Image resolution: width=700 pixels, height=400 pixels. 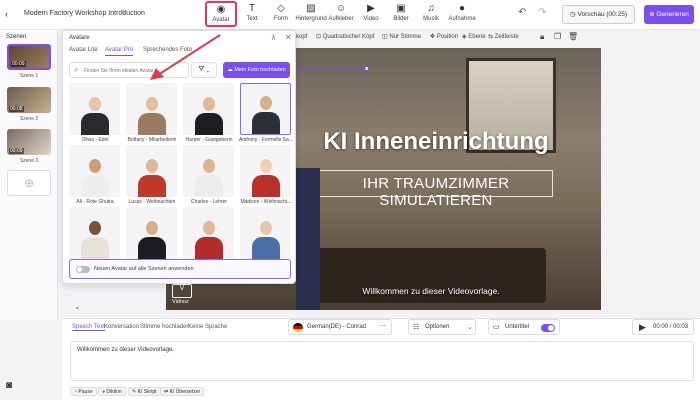 What do you see at coordinates (77, 306) in the screenshot?
I see `collapse-chevron-icon: ⌄` at bounding box center [77, 306].